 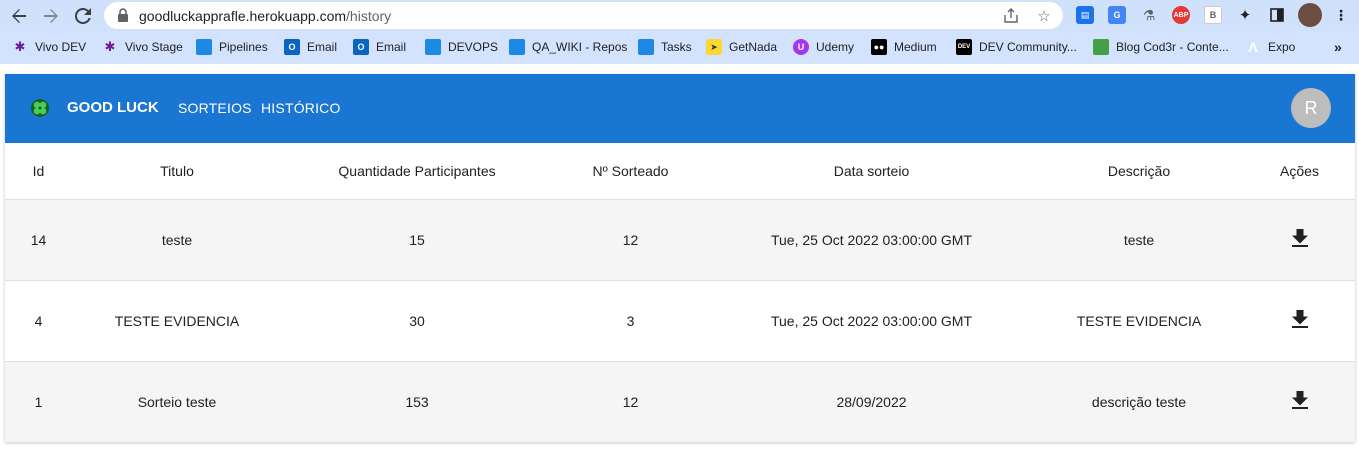 What do you see at coordinates (801, 47) in the screenshot?
I see `udemy-icon: U` at bounding box center [801, 47].